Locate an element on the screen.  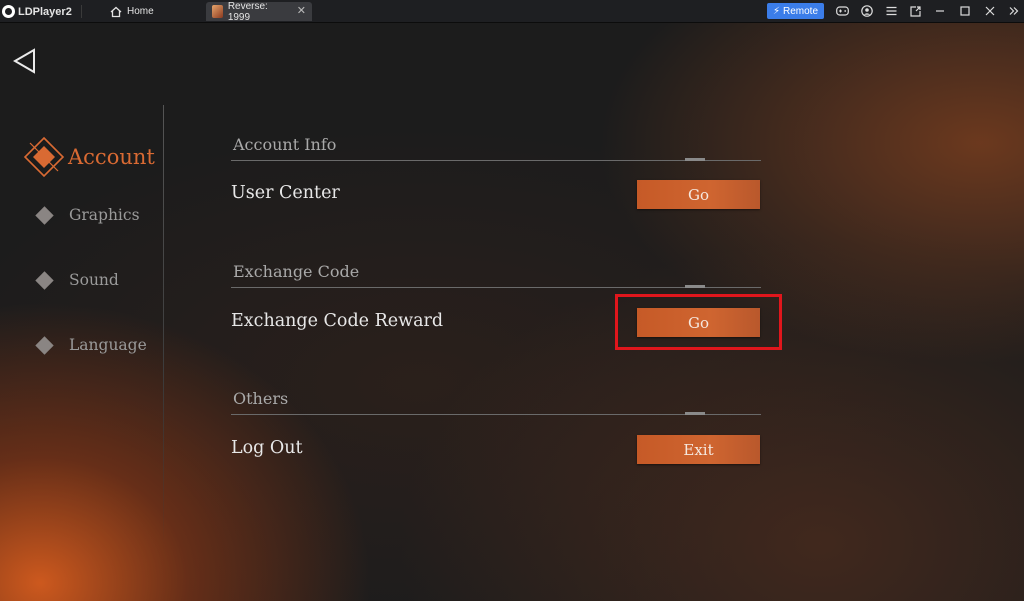
tab-reverse-1999: Reverse: 1999 ✕ is located at coordinates (259, 11).